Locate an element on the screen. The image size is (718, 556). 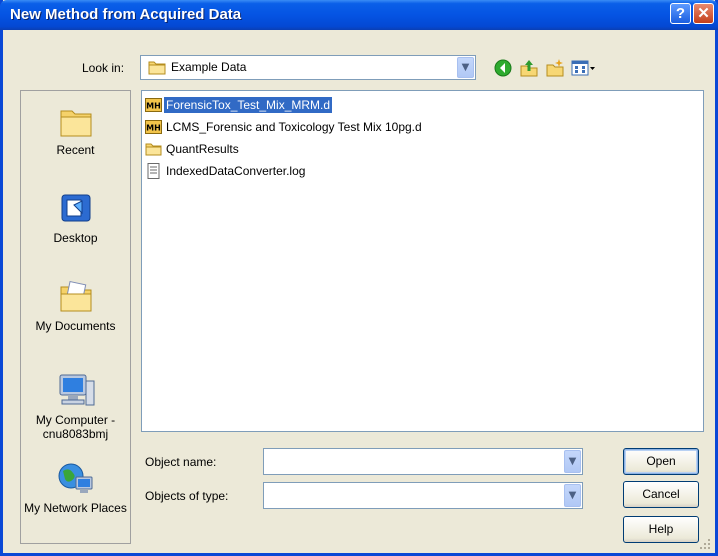
places-recent: Recent is located at coordinates (75, 131).